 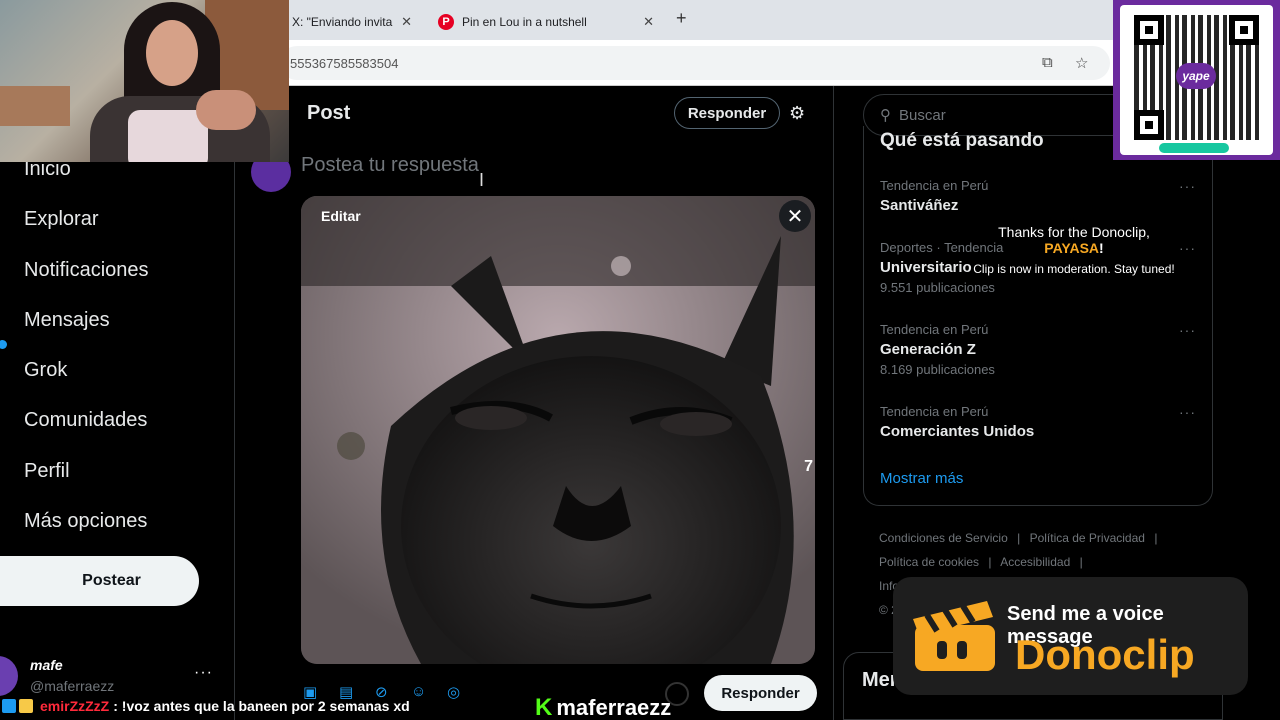 What do you see at coordinates (1040, 196) in the screenshot?
I see `trend-item: Tendencia en Perú Santiváñez ···` at bounding box center [1040, 196].